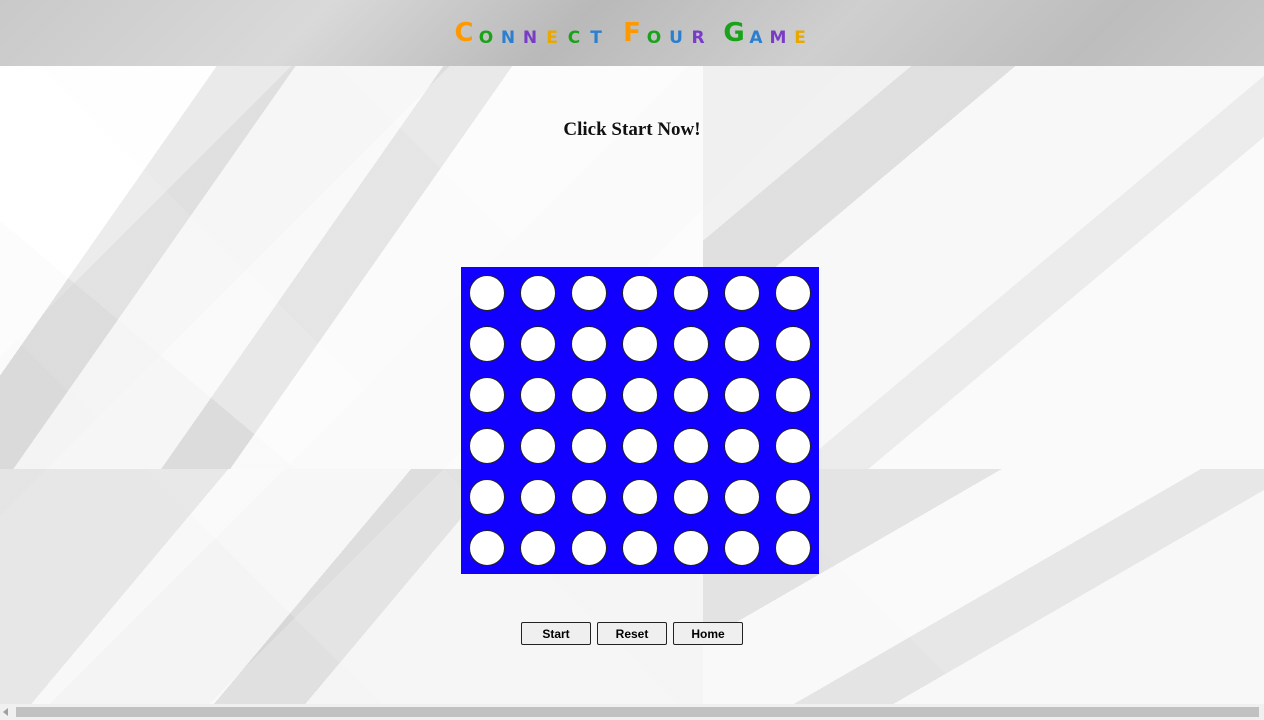 Image resolution: width=1264 pixels, height=720 pixels. I want to click on reset-button: Reset, so click(632, 633).